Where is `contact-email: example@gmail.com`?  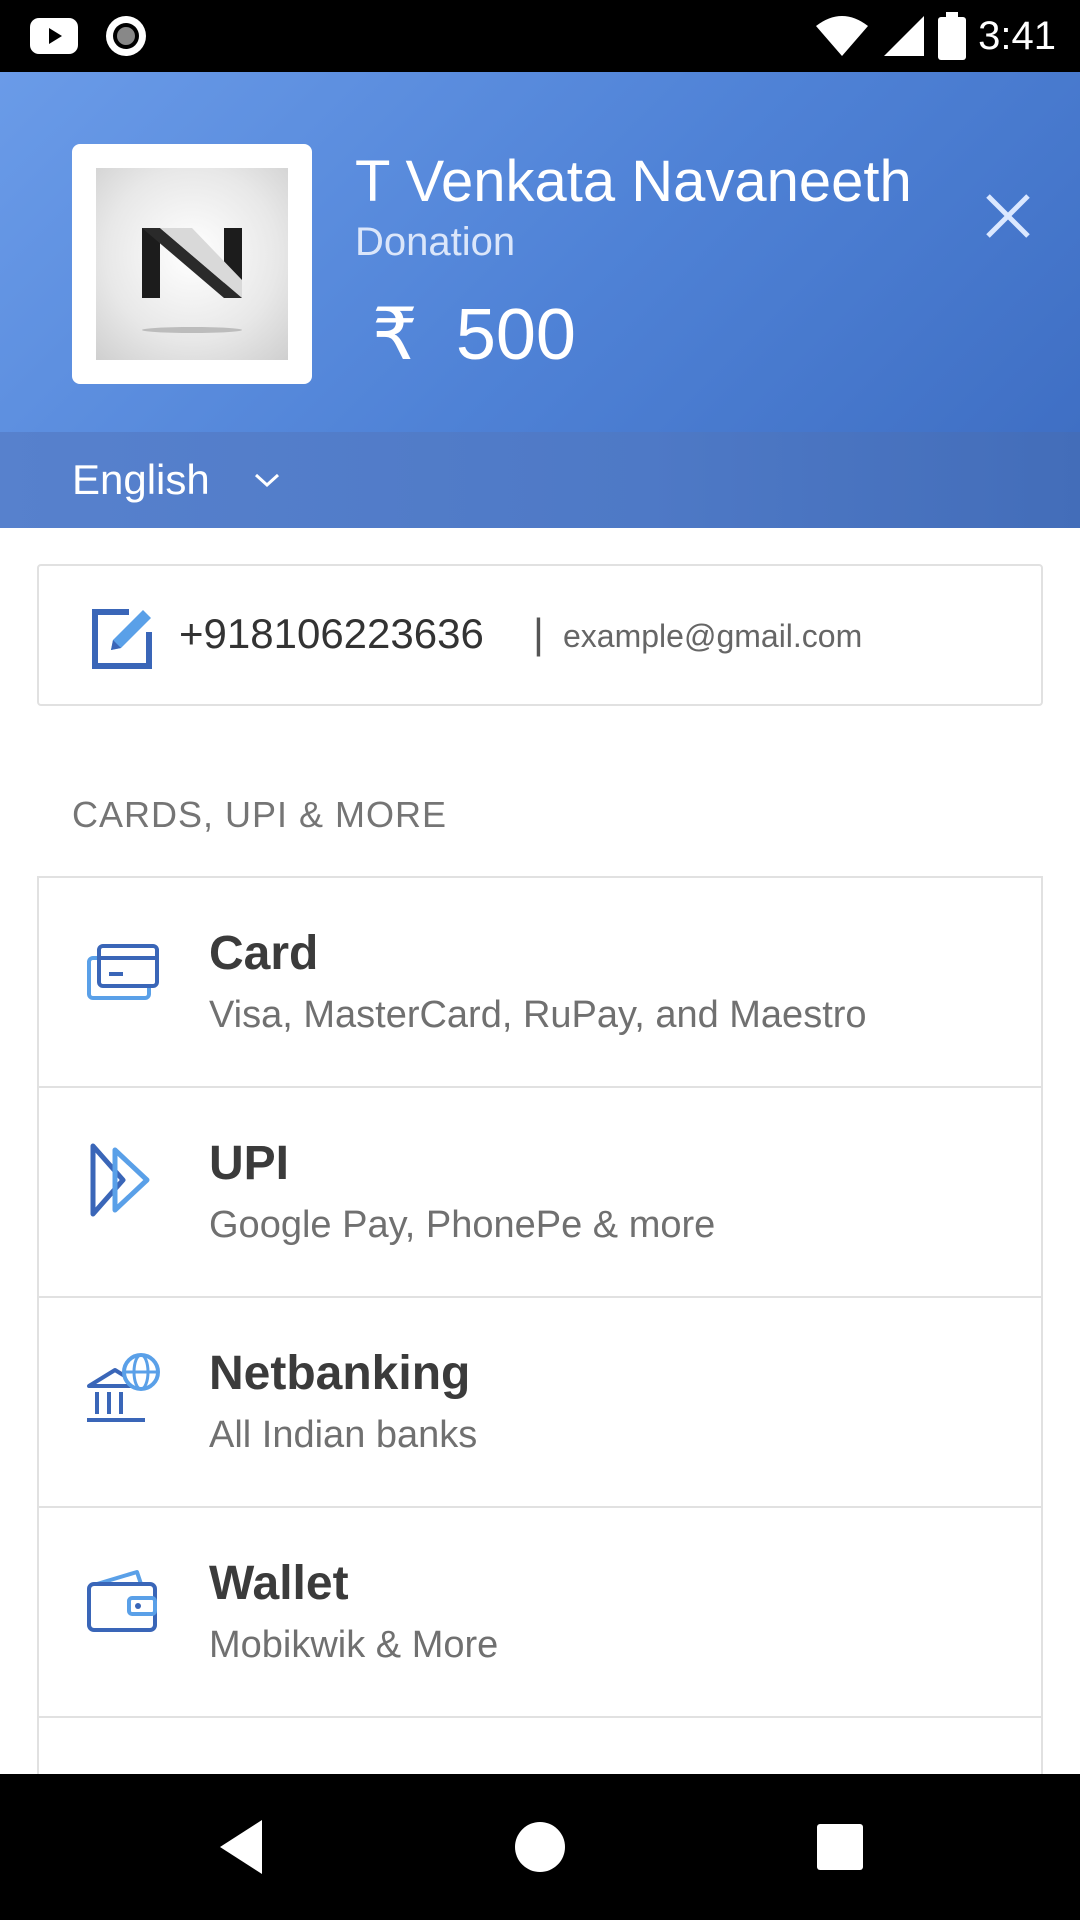
contact-email: example@gmail.com is located at coordinates (713, 636).